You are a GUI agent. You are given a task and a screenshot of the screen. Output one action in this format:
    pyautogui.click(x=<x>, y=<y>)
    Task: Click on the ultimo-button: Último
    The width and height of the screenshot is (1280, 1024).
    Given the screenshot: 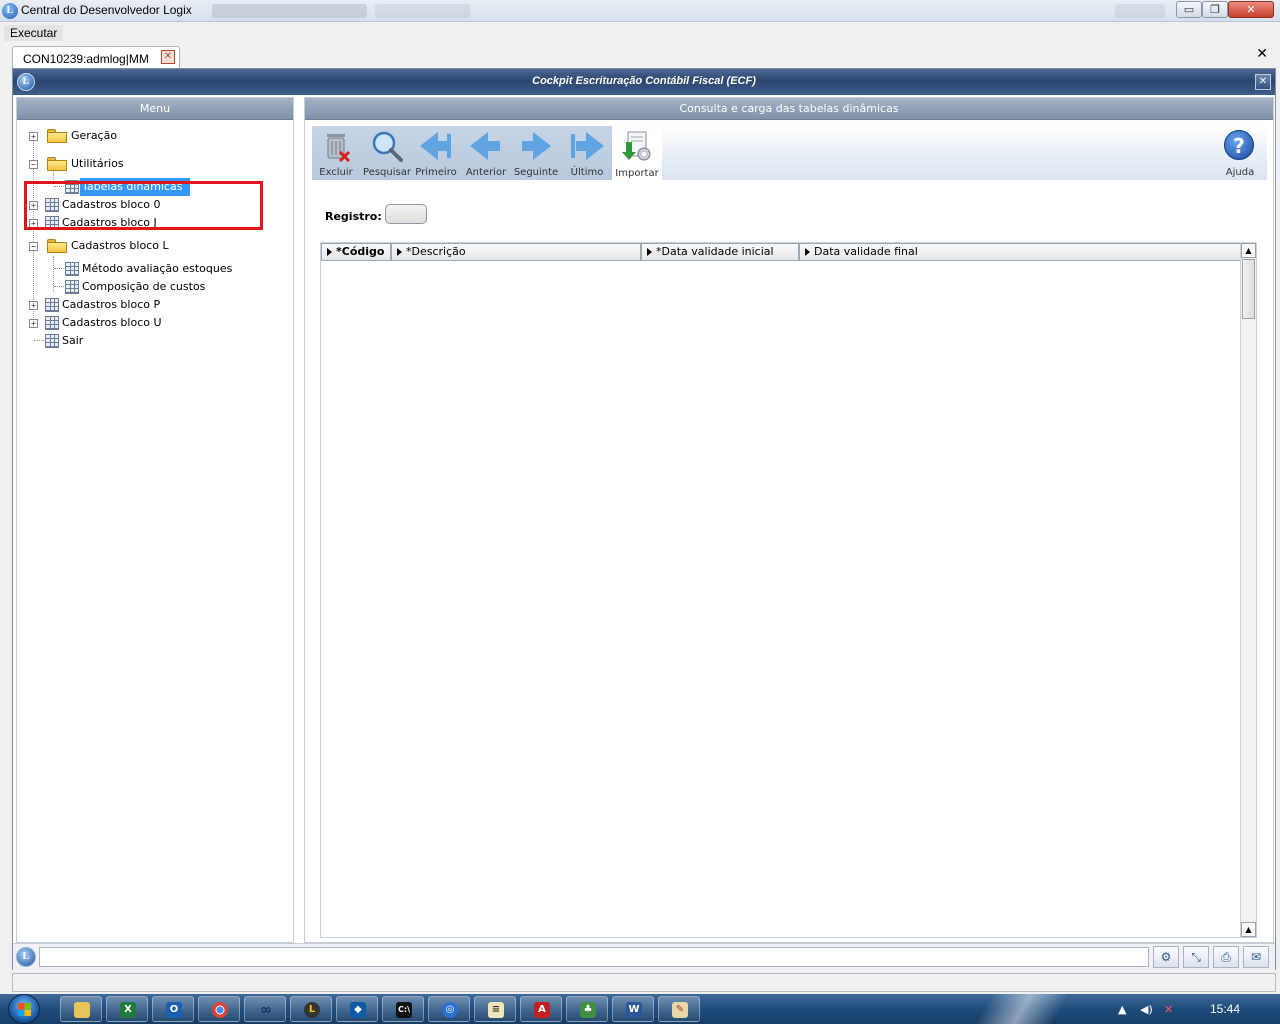 What is the action you would take?
    pyautogui.click(x=587, y=155)
    